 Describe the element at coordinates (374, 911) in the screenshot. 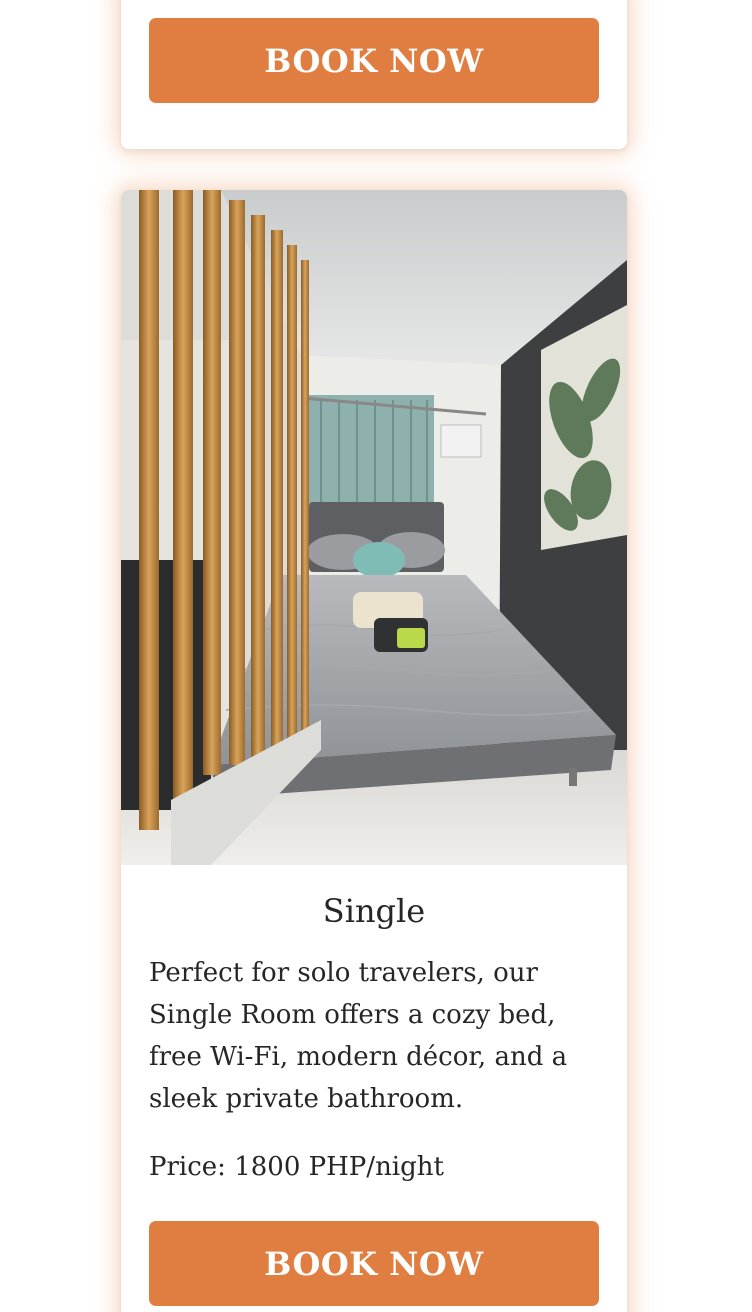

I see `room-title: Single` at that location.